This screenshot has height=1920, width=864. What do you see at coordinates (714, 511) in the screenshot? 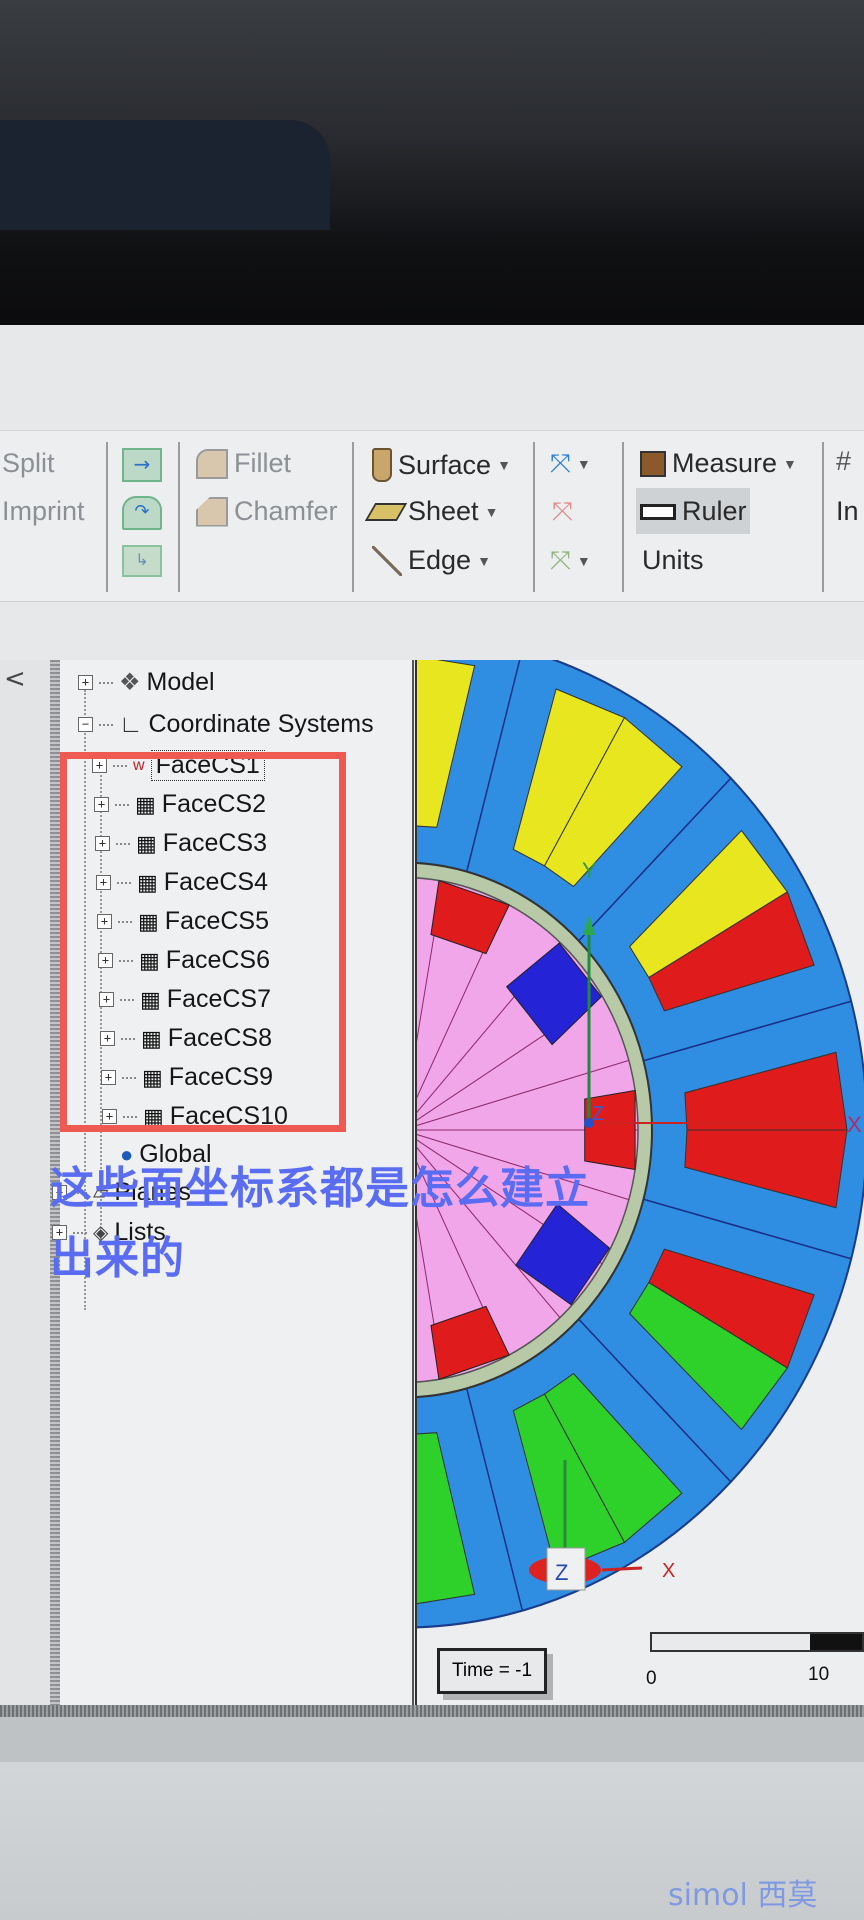
I see `ruler-label: Ruler` at bounding box center [714, 511].